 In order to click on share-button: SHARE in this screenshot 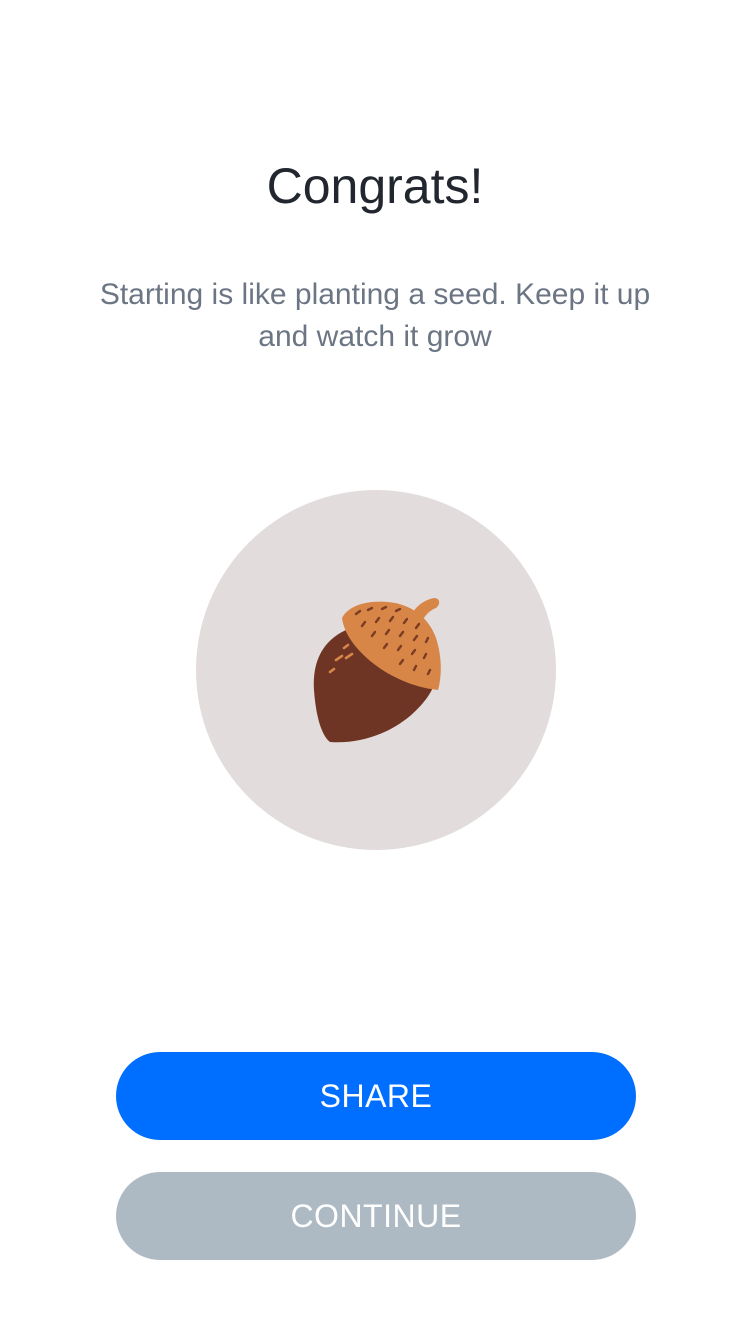, I will do `click(376, 1096)`.